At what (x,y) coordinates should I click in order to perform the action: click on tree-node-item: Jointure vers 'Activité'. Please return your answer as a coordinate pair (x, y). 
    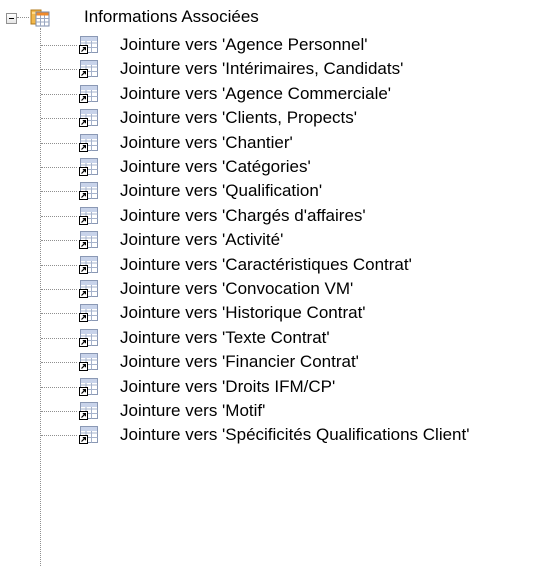
    Looking at the image, I should click on (278, 240).